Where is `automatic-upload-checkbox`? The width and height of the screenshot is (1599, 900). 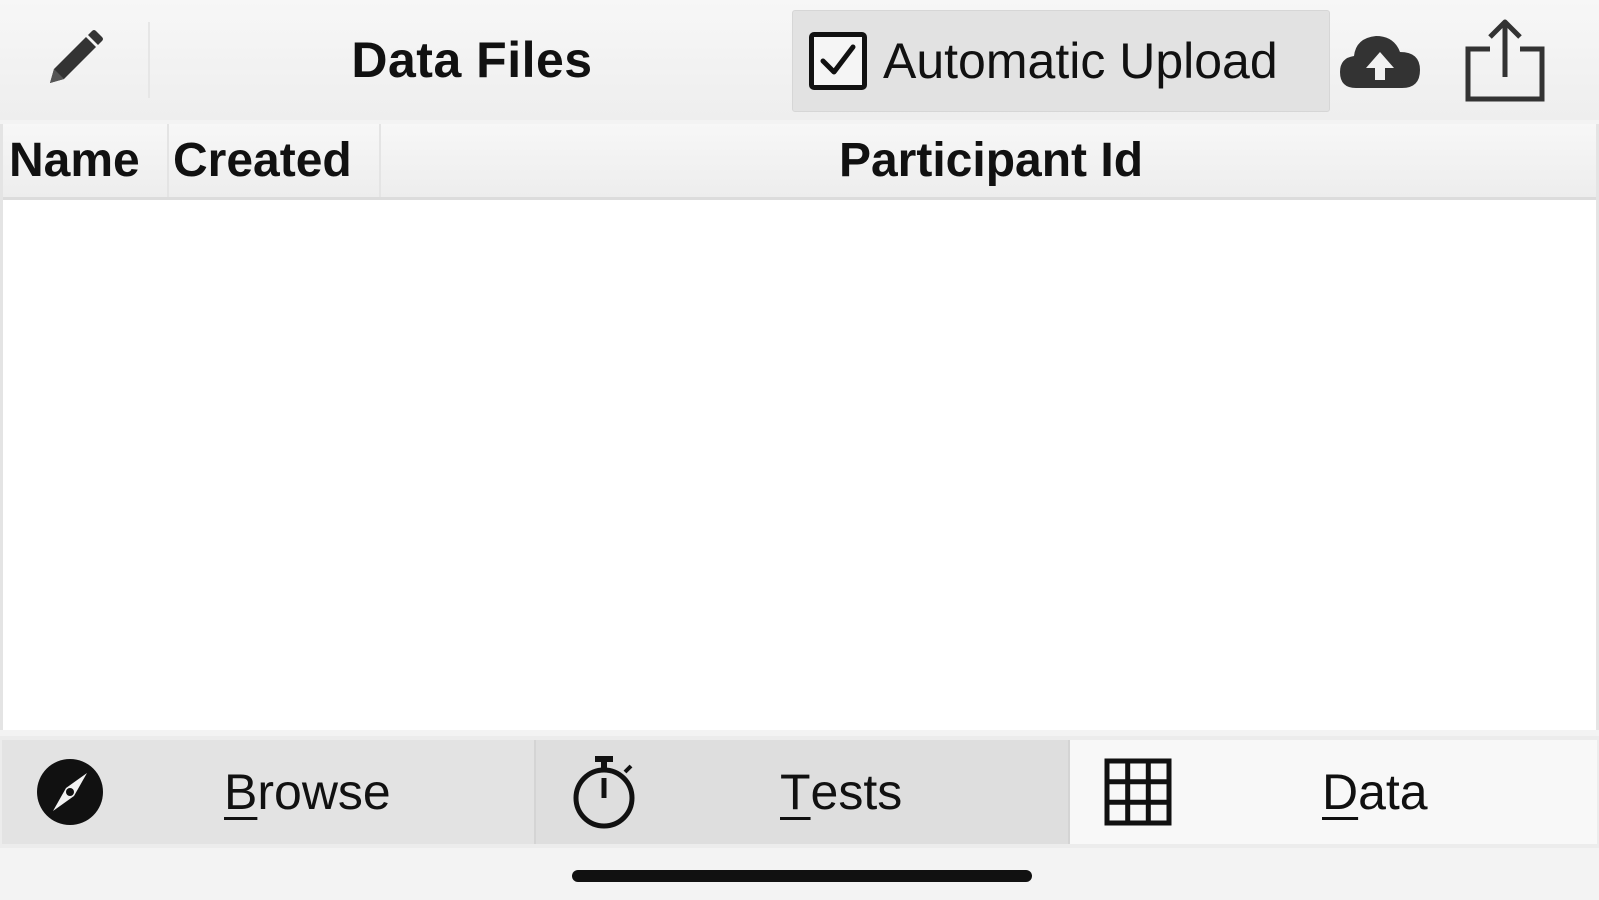
automatic-upload-checkbox is located at coordinates (838, 61).